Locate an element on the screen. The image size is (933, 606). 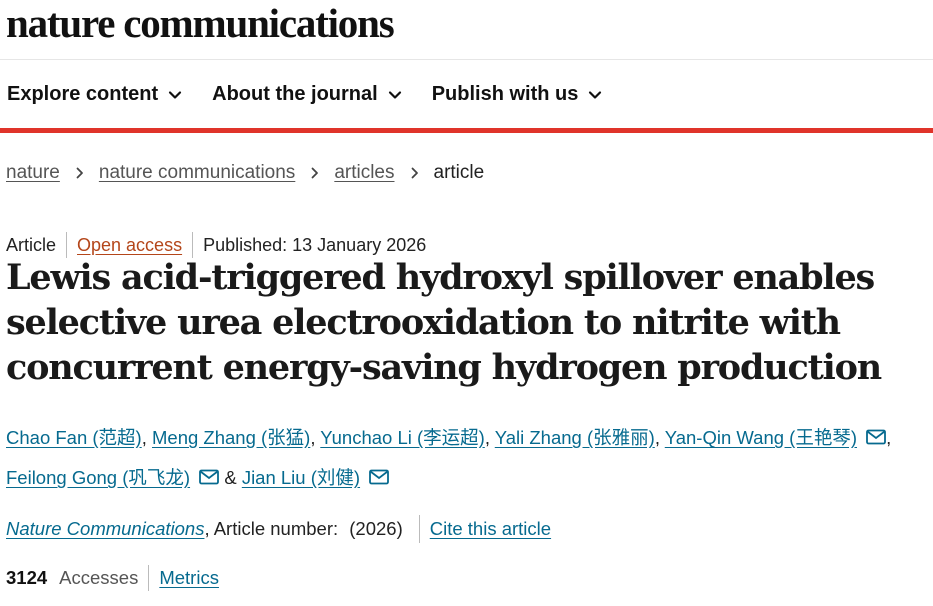
nav-about-journal: About the journal is located at coordinates (308, 94).